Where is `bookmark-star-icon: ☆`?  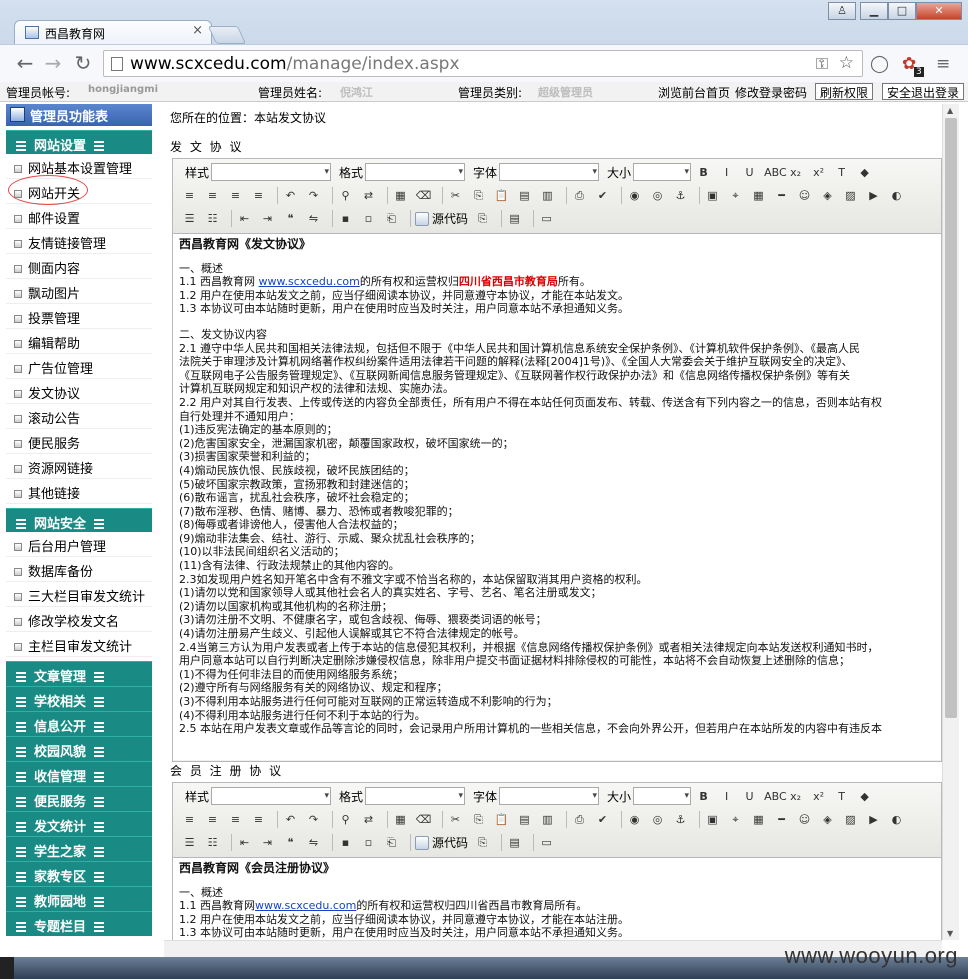
bookmark-star-icon: ☆ is located at coordinates (846, 63).